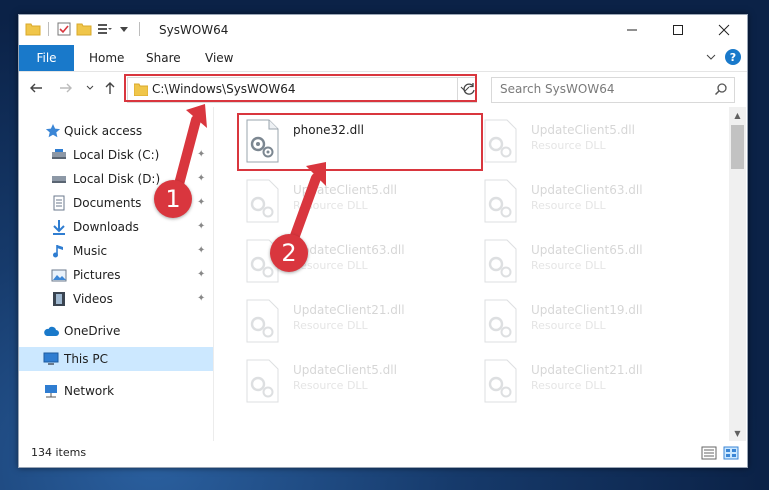 The image size is (769, 490). I want to click on back-button, so click(36, 88).